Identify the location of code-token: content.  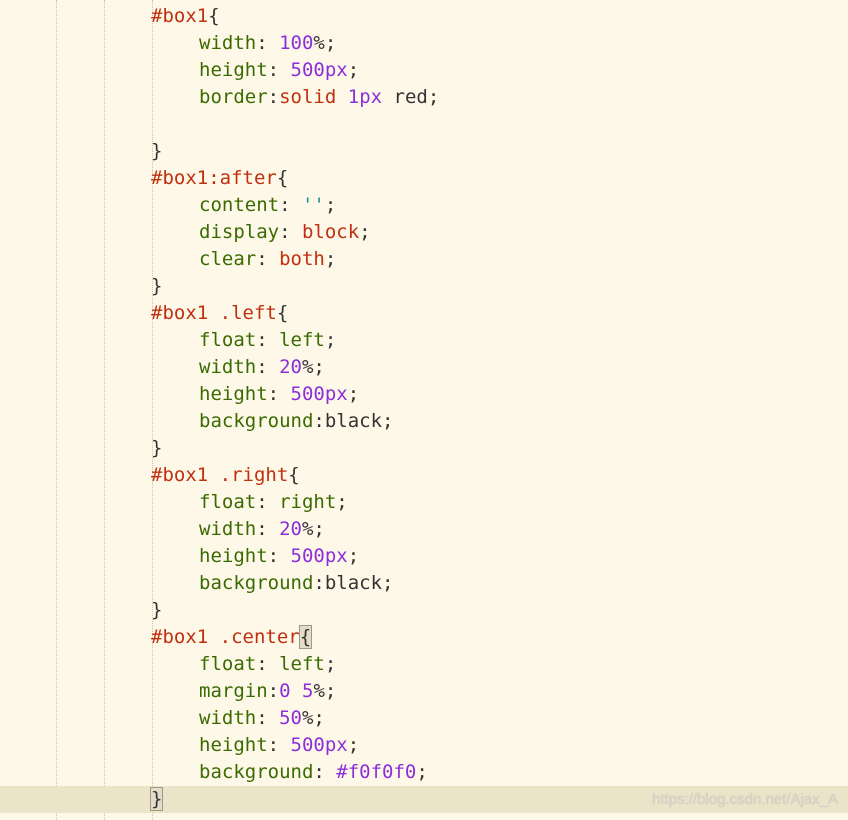
(239, 205).